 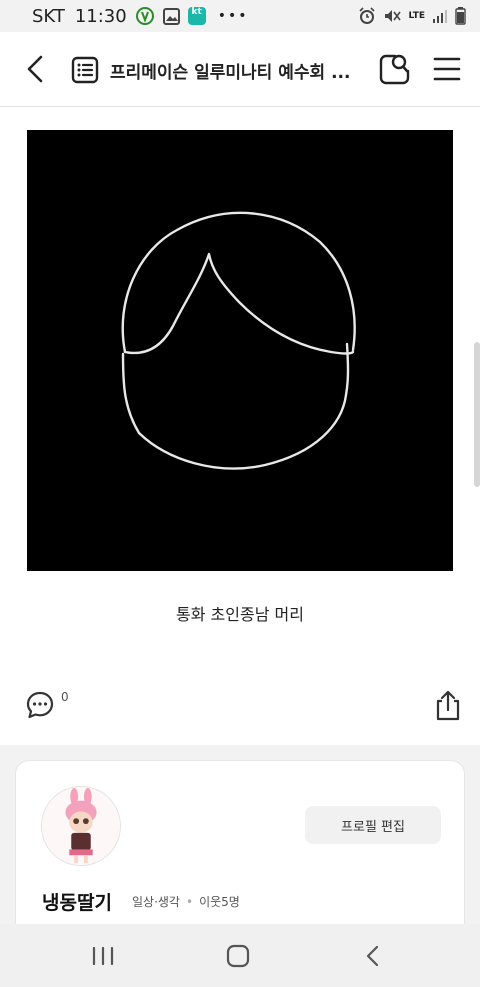 I want to click on blog-category: 일상·생각, so click(x=156, y=902).